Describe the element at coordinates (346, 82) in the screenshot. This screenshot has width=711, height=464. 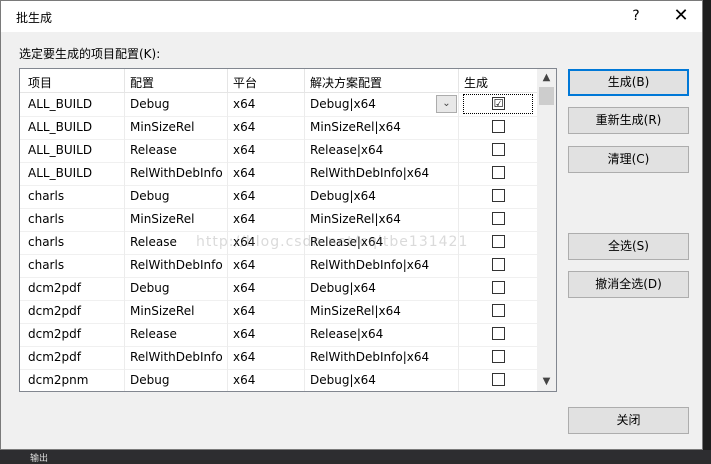
I see `column-header-solution-config: 解决方案配置` at that location.